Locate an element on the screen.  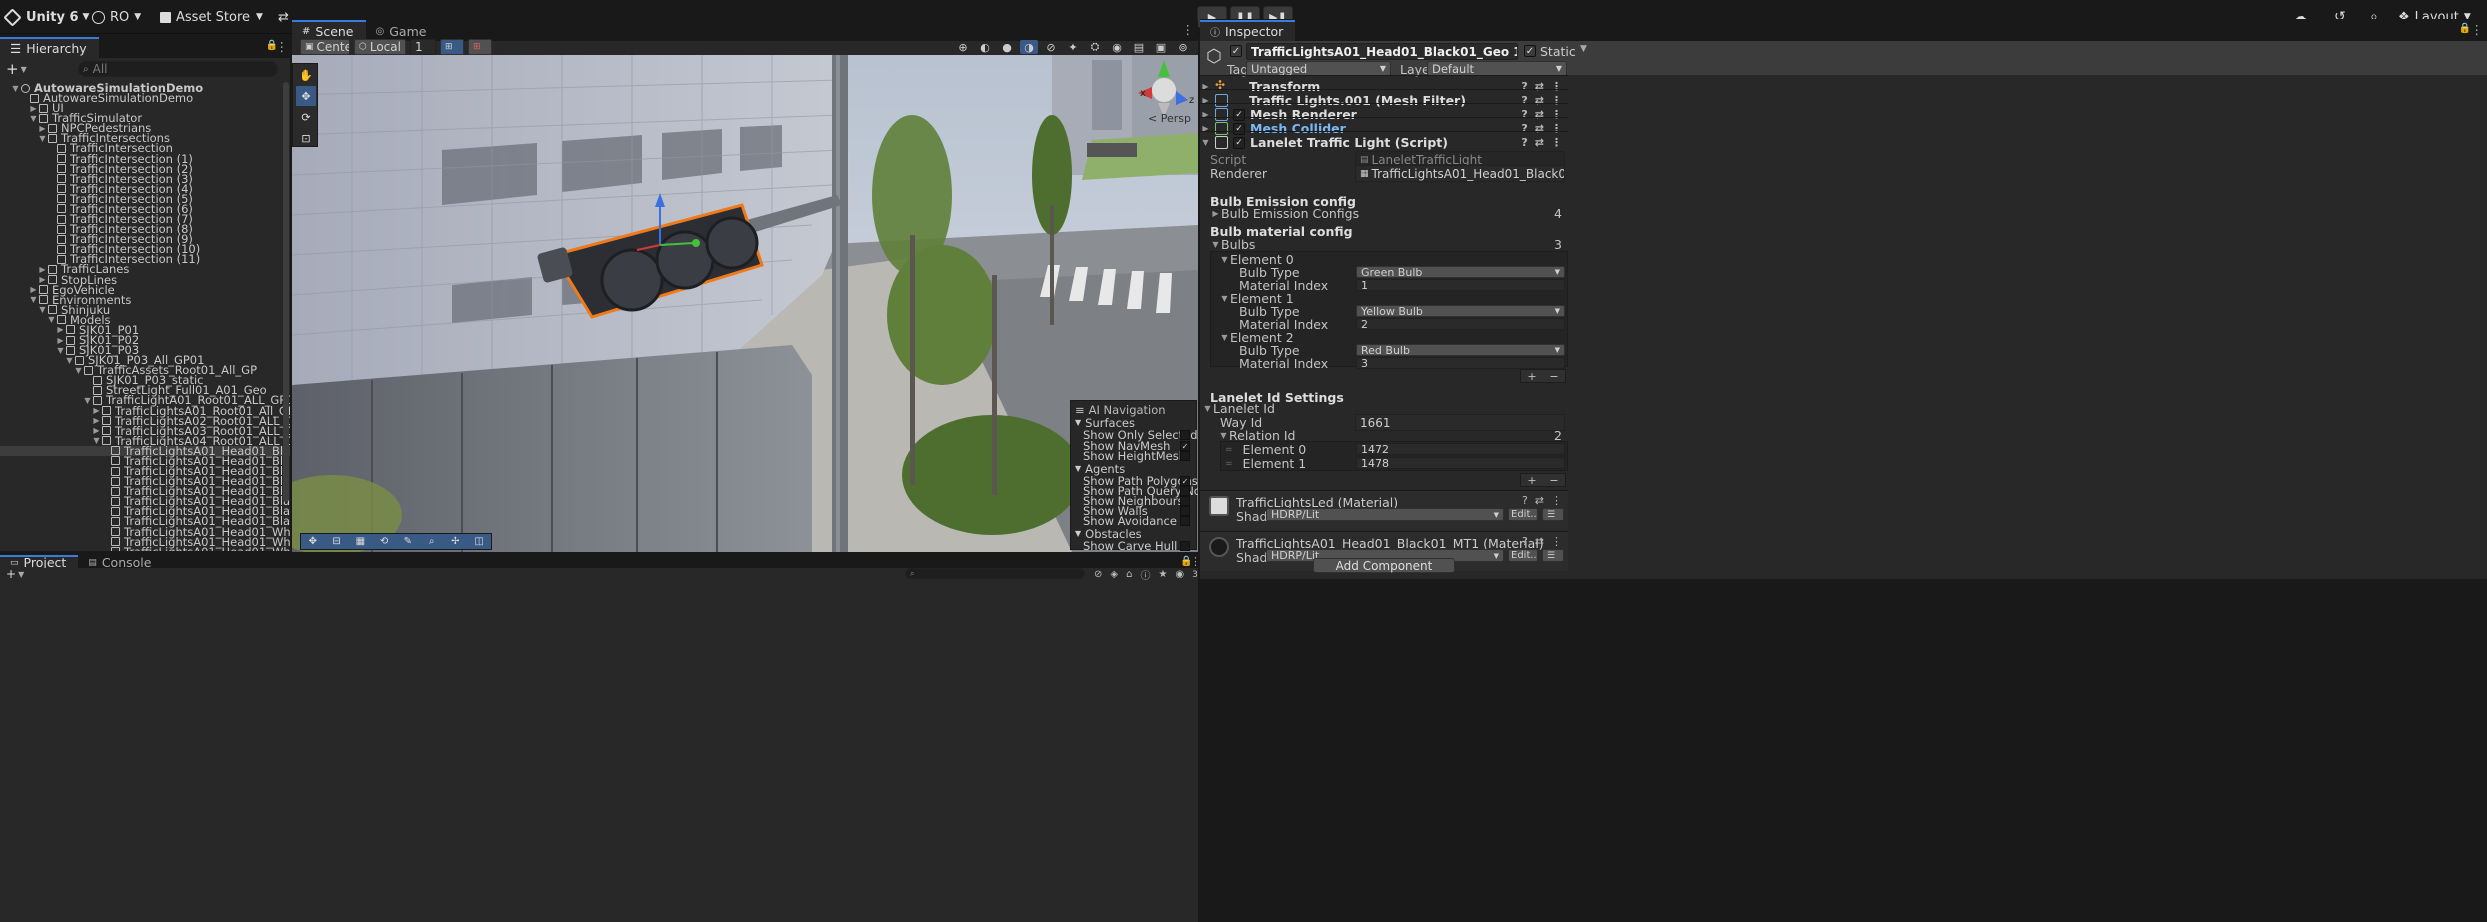
tag-dropdown: Untagged ▼ is located at coordinates (1318, 68).